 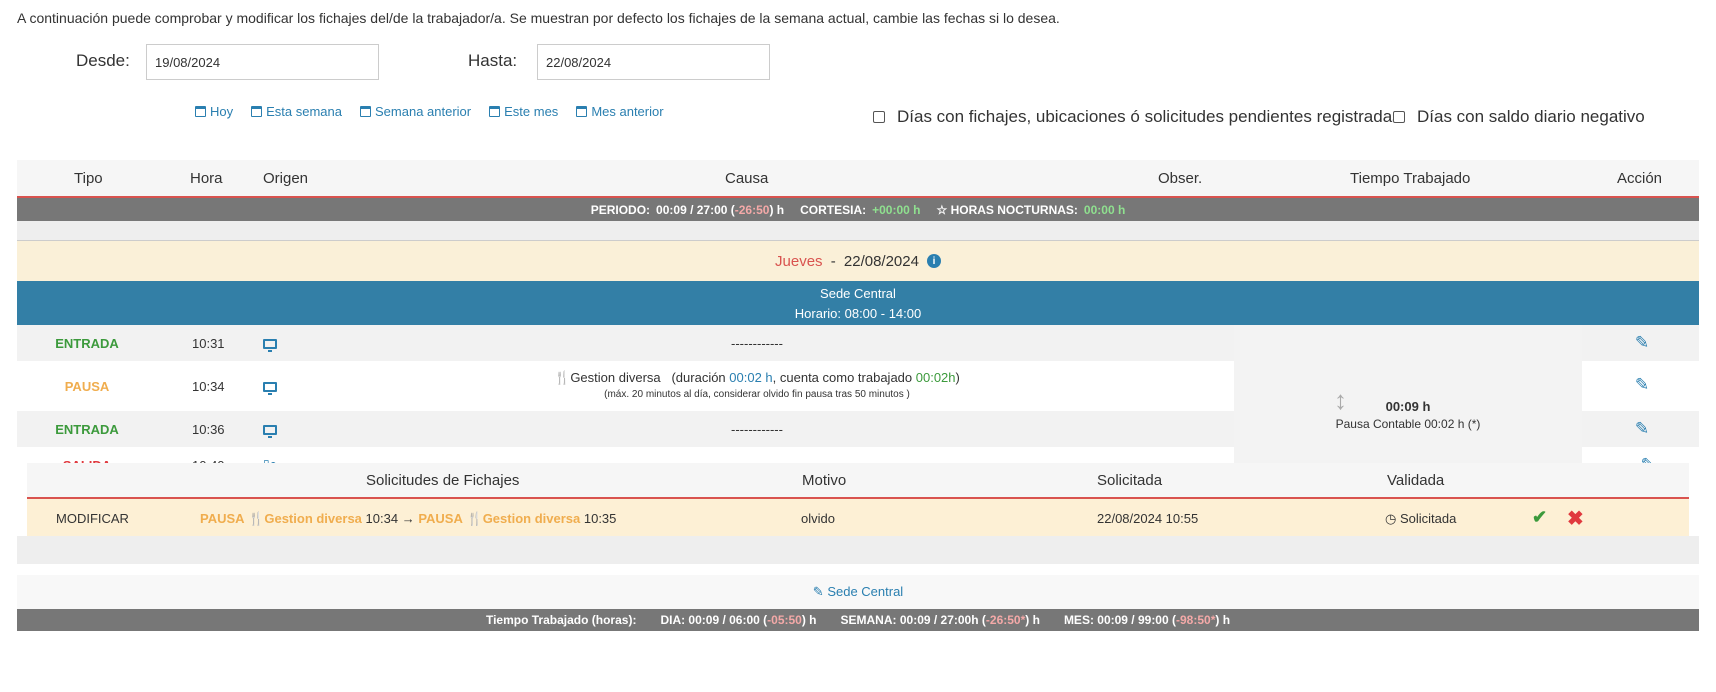 What do you see at coordinates (493, 60) in the screenshot?
I see `hasta-label: Hasta:` at bounding box center [493, 60].